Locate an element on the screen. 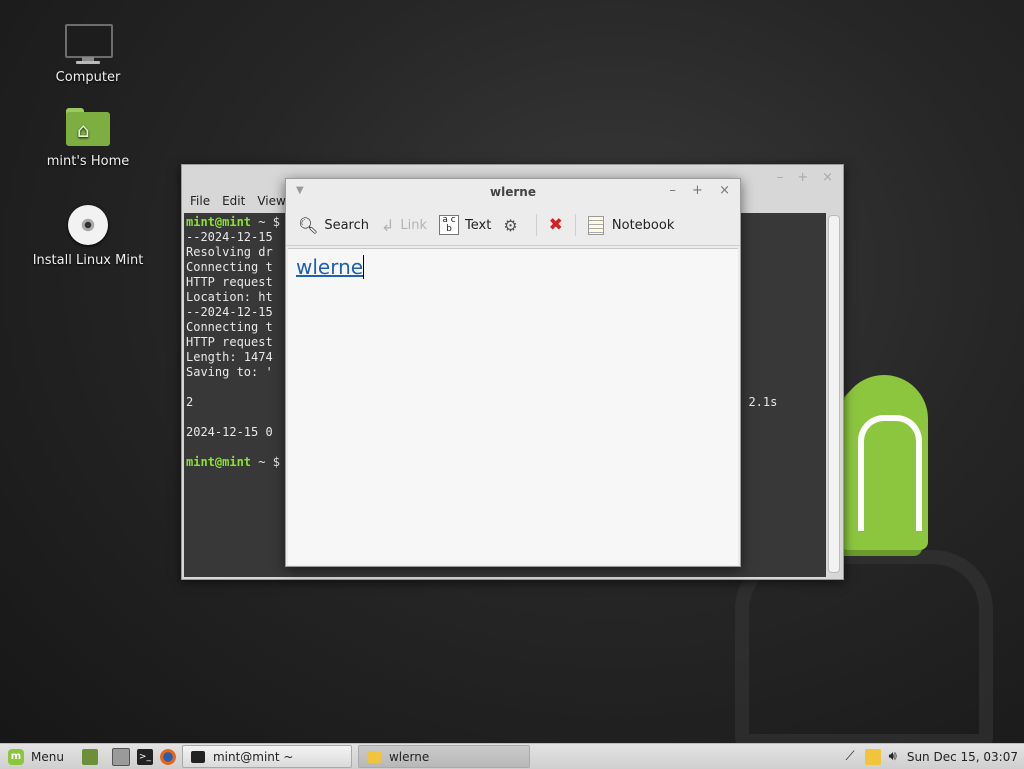 The width and height of the screenshot is (1024, 769). note-toolbar: 🔍︎ Search ↲ Link a cb Text ⚙ ✖ Notebook is located at coordinates (513, 225).